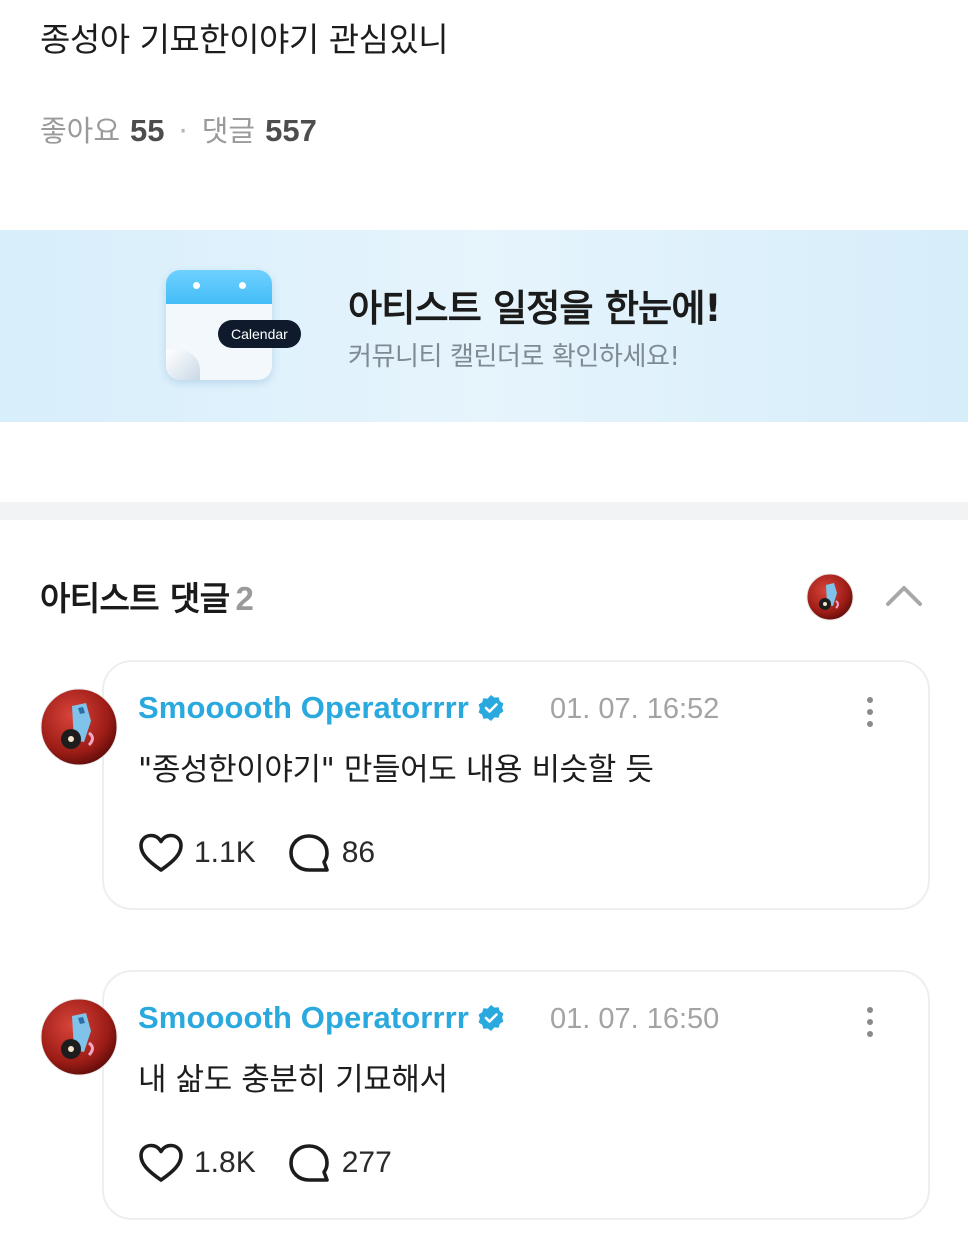 This screenshot has height=1248, width=968. Describe the element at coordinates (259, 334) in the screenshot. I see `calendar-icon-label: Calendar` at that location.